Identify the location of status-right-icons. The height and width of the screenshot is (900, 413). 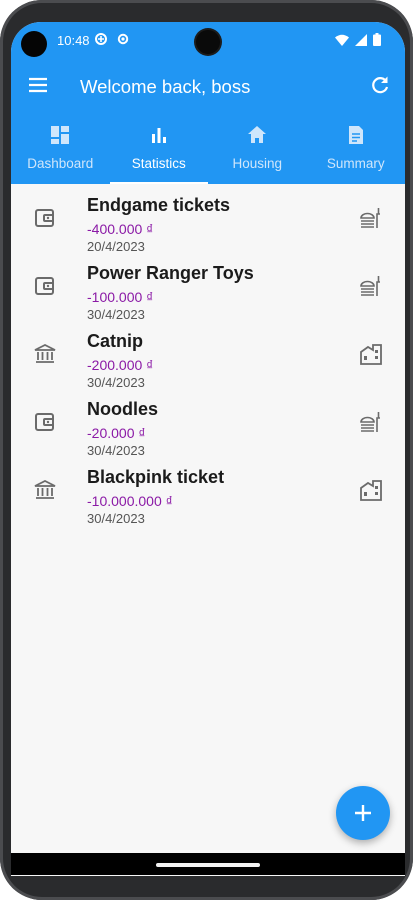
(358, 39).